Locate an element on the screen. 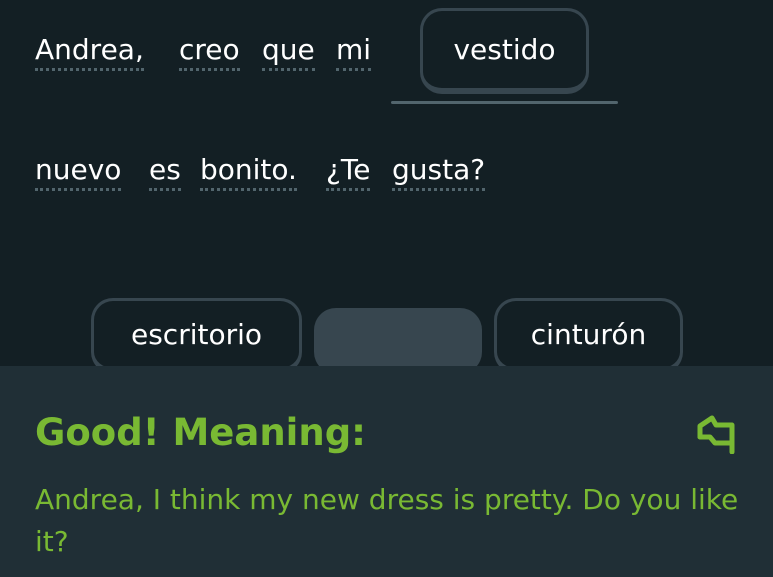  word-bank-option: escritorio is located at coordinates (196, 336).